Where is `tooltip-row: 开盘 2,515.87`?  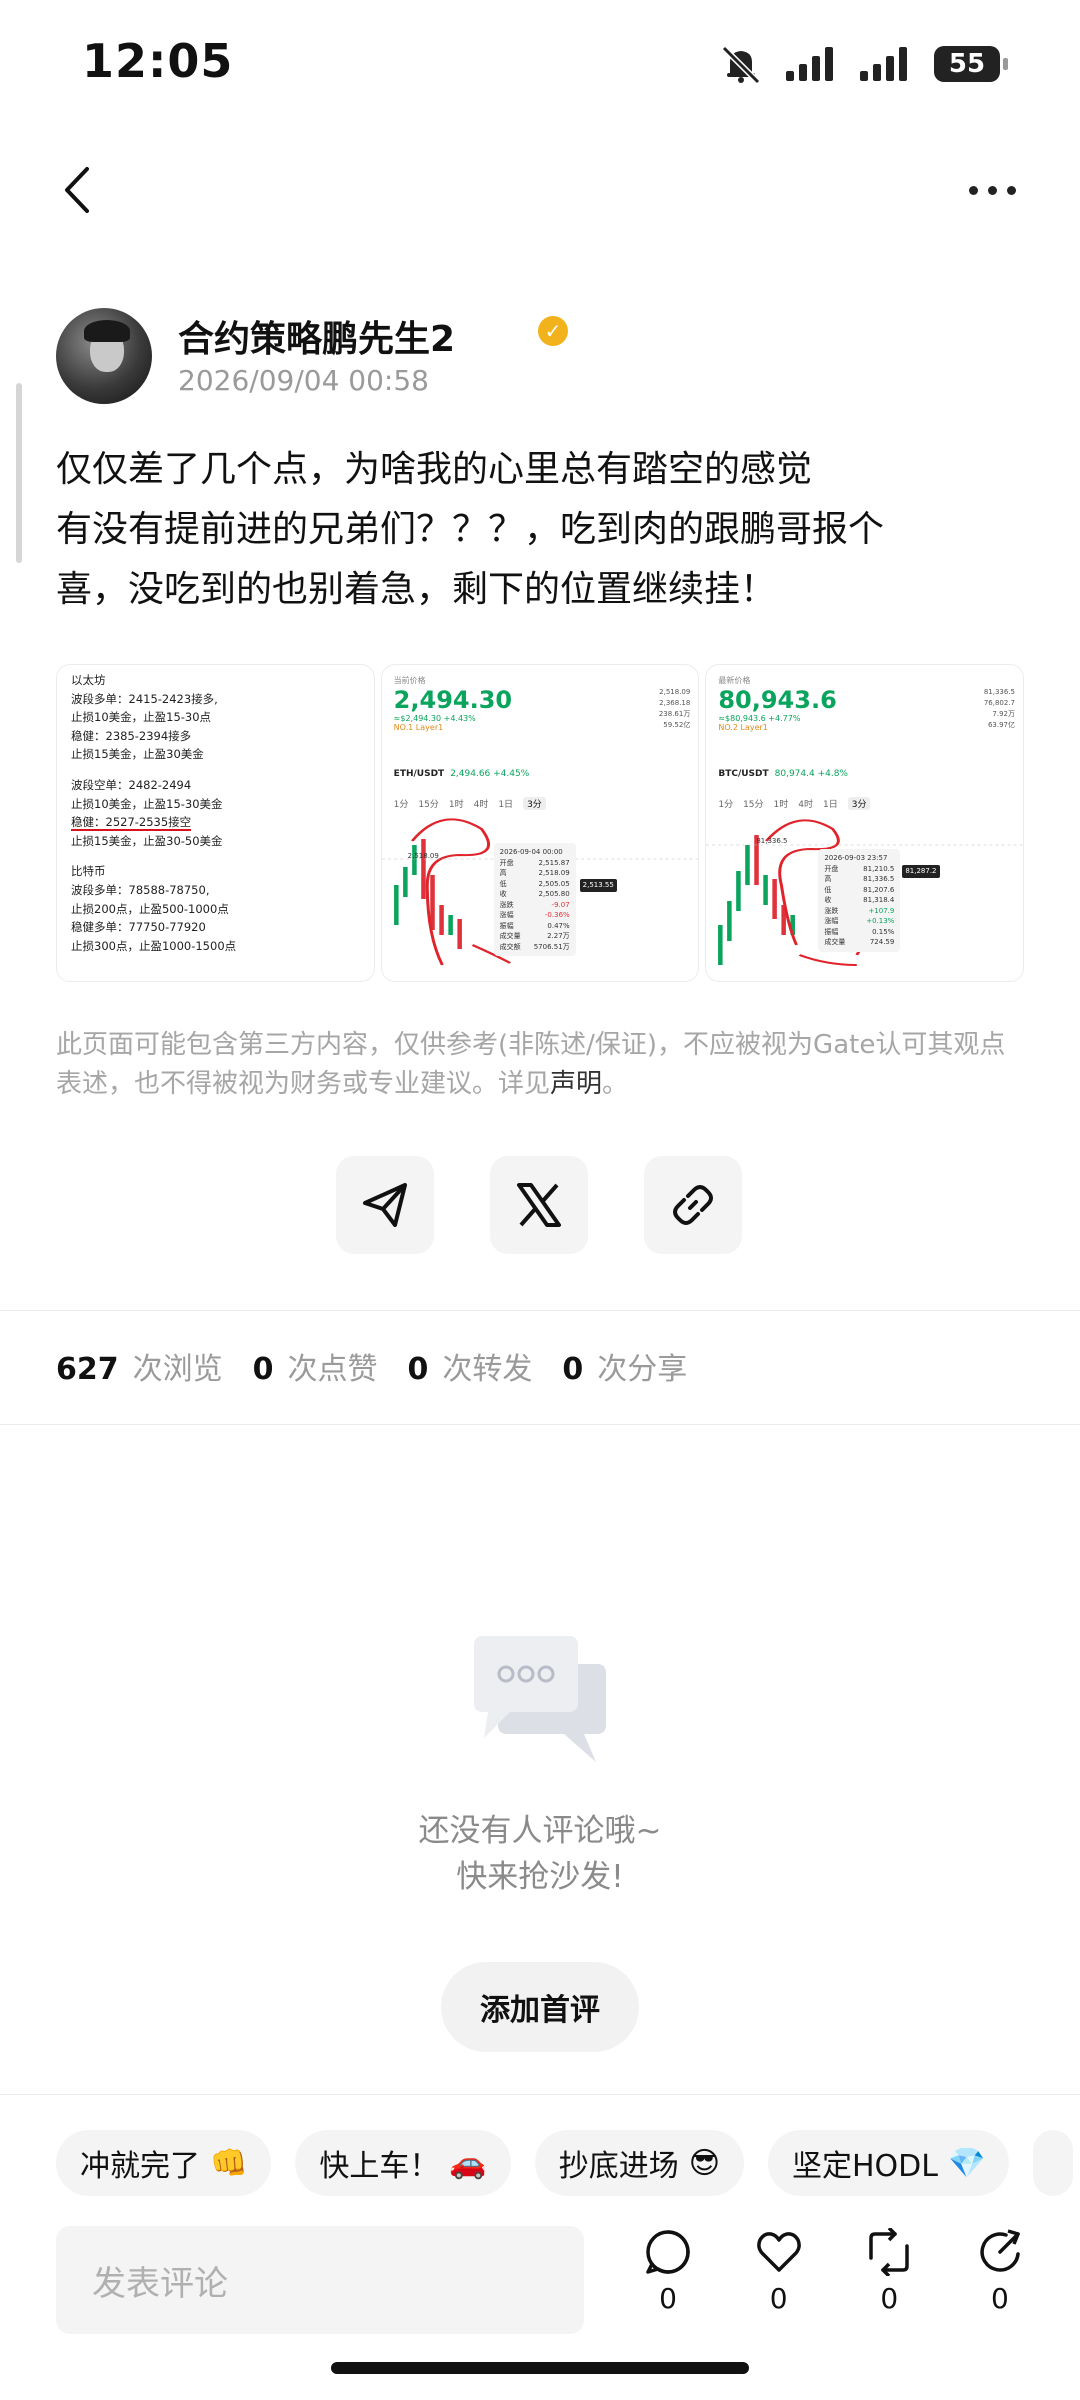 tooltip-row: 开盘 2,515.87 is located at coordinates (534, 862).